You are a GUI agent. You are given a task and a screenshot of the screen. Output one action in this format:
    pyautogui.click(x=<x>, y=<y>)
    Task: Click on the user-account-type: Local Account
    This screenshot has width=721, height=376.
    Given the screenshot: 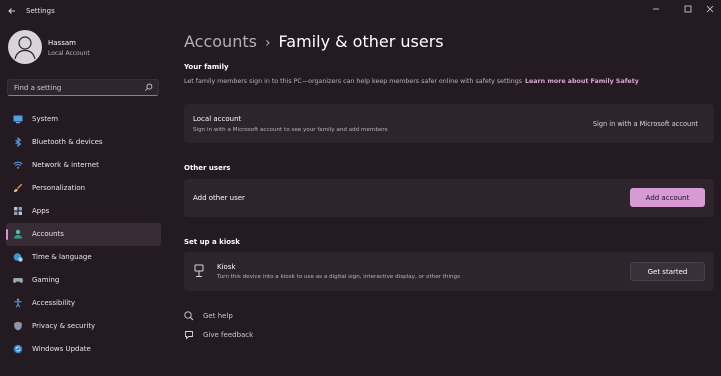 What is the action you would take?
    pyautogui.click(x=69, y=53)
    